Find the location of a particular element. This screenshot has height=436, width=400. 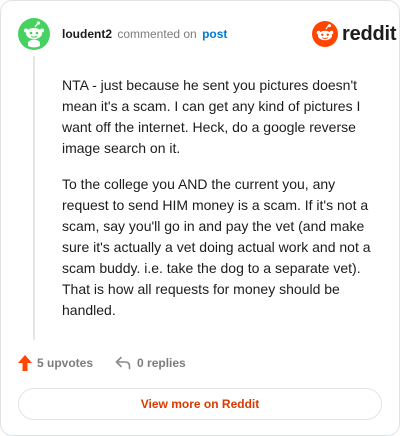

action-text: commented on is located at coordinates (157, 34).